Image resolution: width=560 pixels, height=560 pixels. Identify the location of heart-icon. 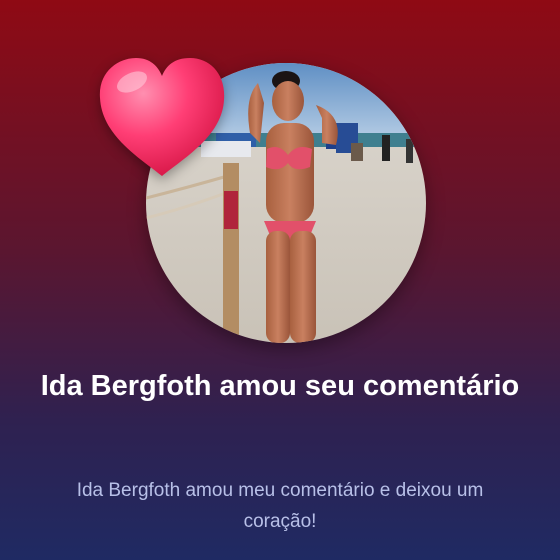
(162, 117).